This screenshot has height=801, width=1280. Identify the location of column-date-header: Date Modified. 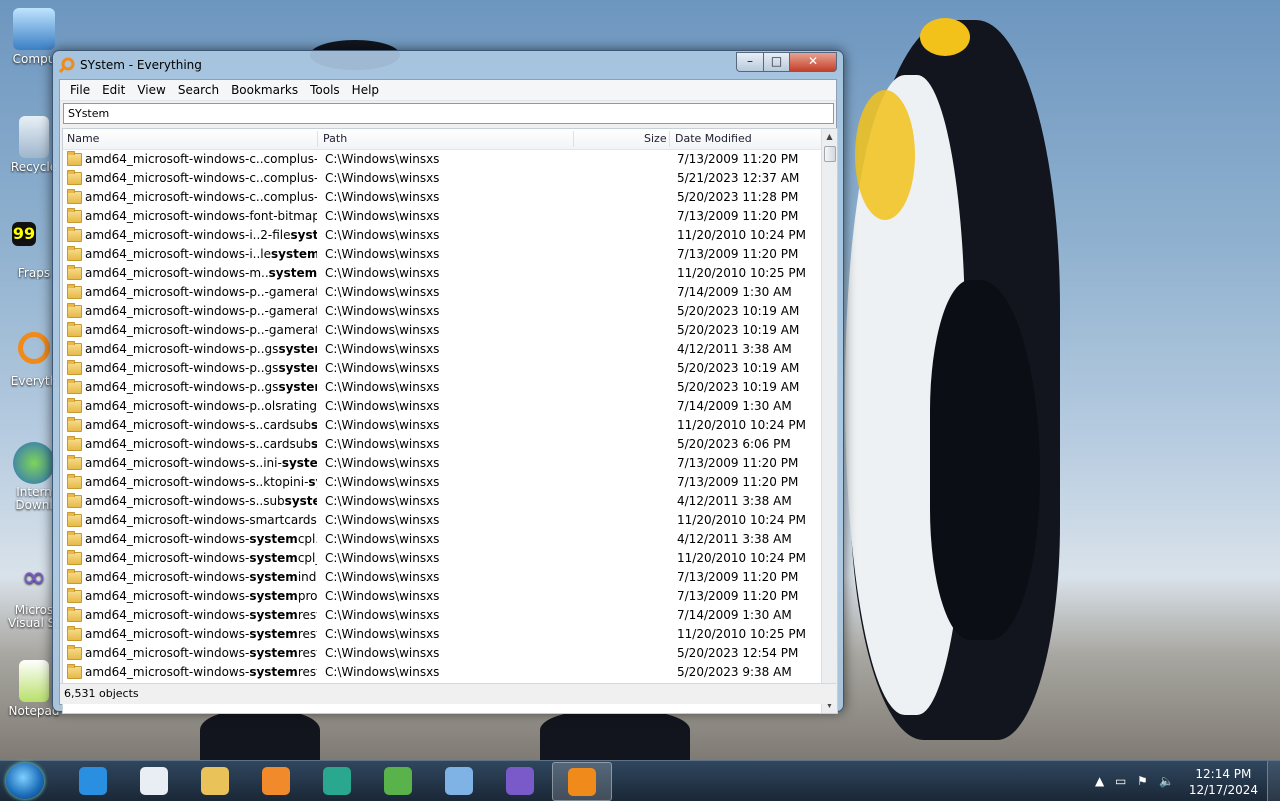
(713, 138).